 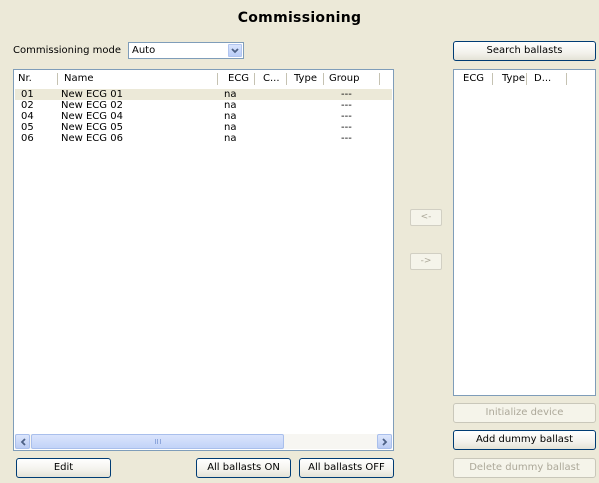 What do you see at coordinates (243, 468) in the screenshot?
I see `all-ballasts-on-button: All ballasts ON` at bounding box center [243, 468].